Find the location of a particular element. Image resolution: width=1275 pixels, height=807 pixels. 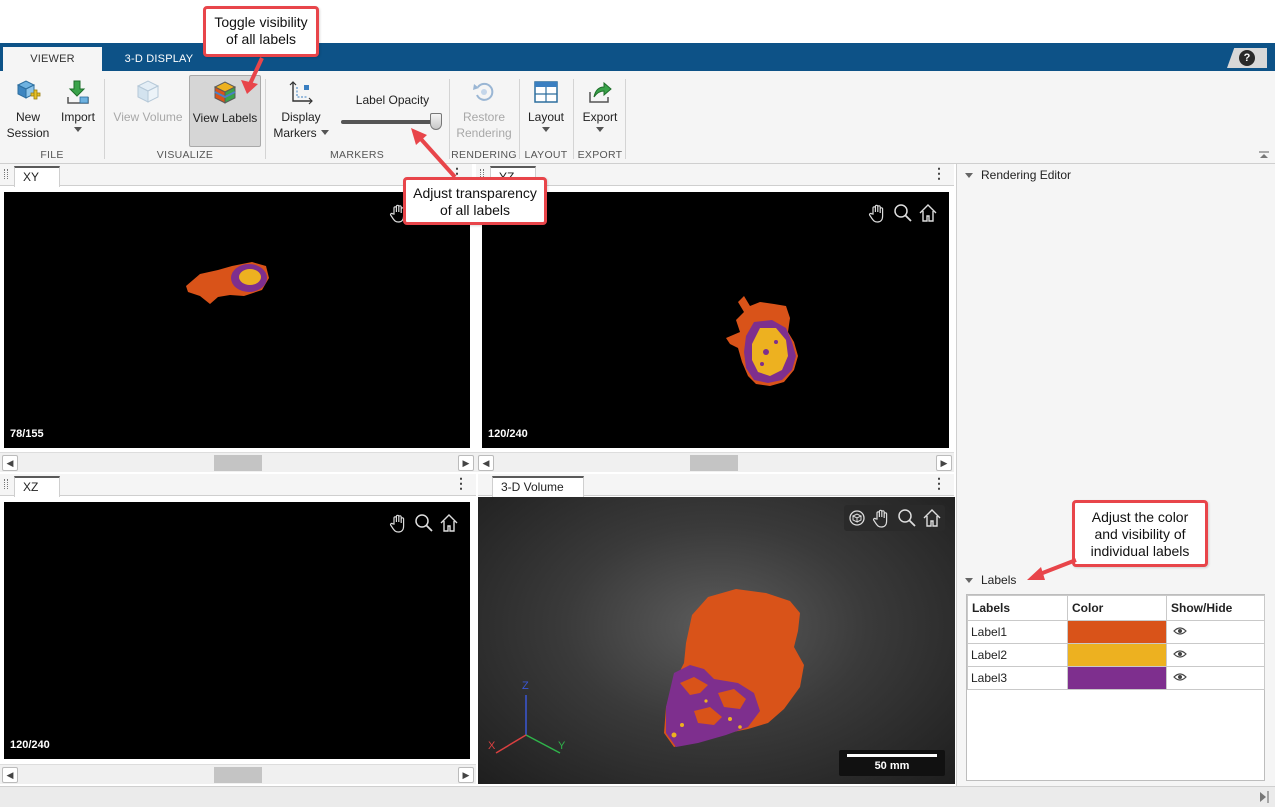

import-button: Import is located at coordinates (78, 103).